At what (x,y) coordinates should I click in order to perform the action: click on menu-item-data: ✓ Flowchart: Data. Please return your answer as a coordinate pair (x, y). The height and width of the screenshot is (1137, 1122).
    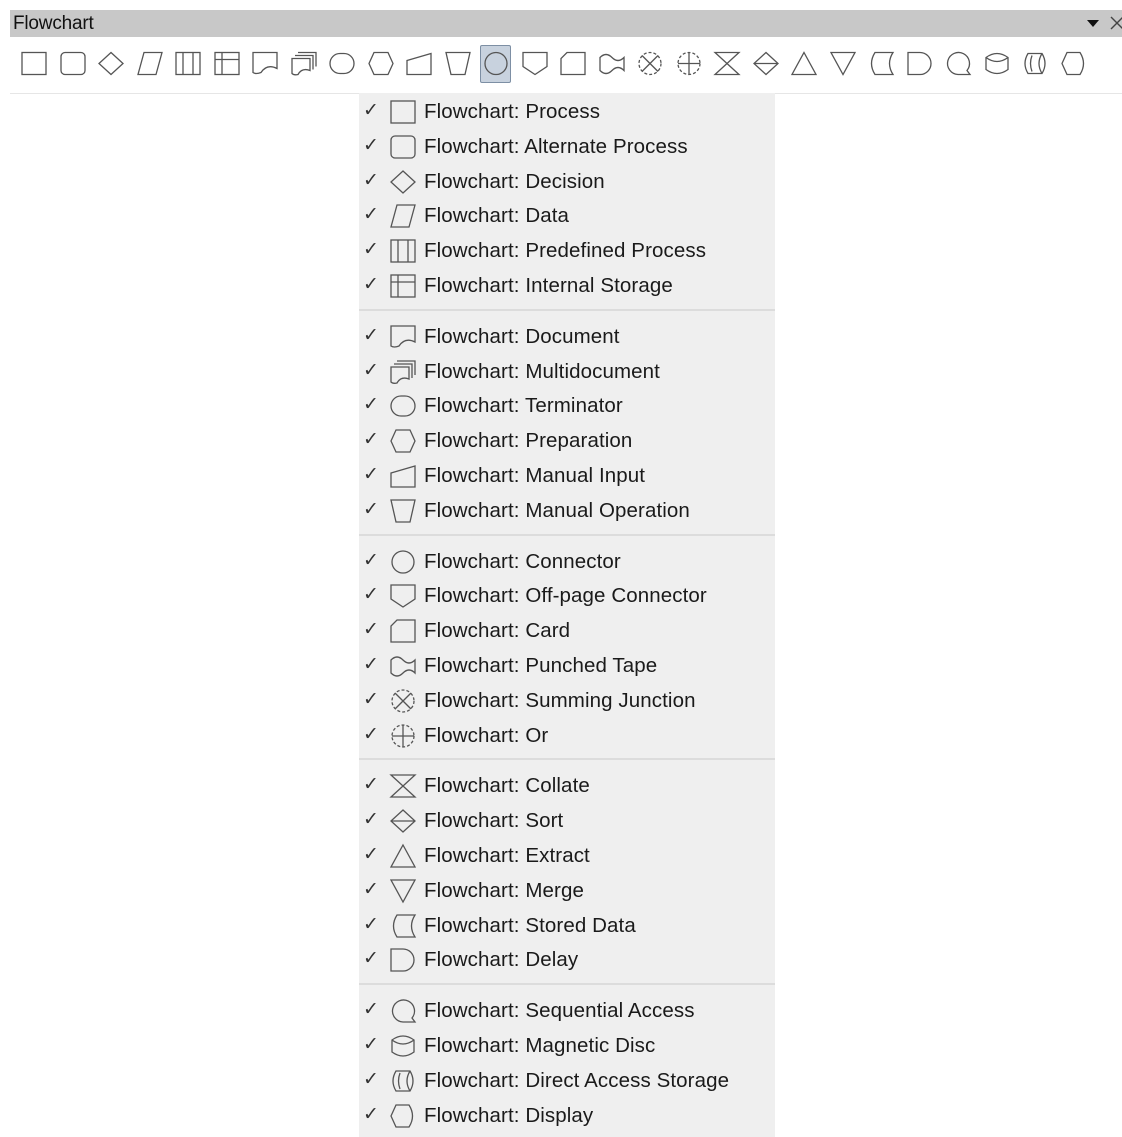
    Looking at the image, I should click on (567, 216).